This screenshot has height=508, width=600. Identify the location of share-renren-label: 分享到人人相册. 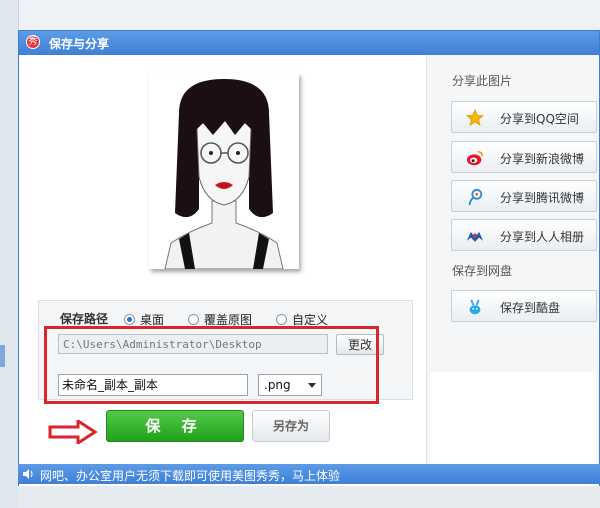
(542, 237).